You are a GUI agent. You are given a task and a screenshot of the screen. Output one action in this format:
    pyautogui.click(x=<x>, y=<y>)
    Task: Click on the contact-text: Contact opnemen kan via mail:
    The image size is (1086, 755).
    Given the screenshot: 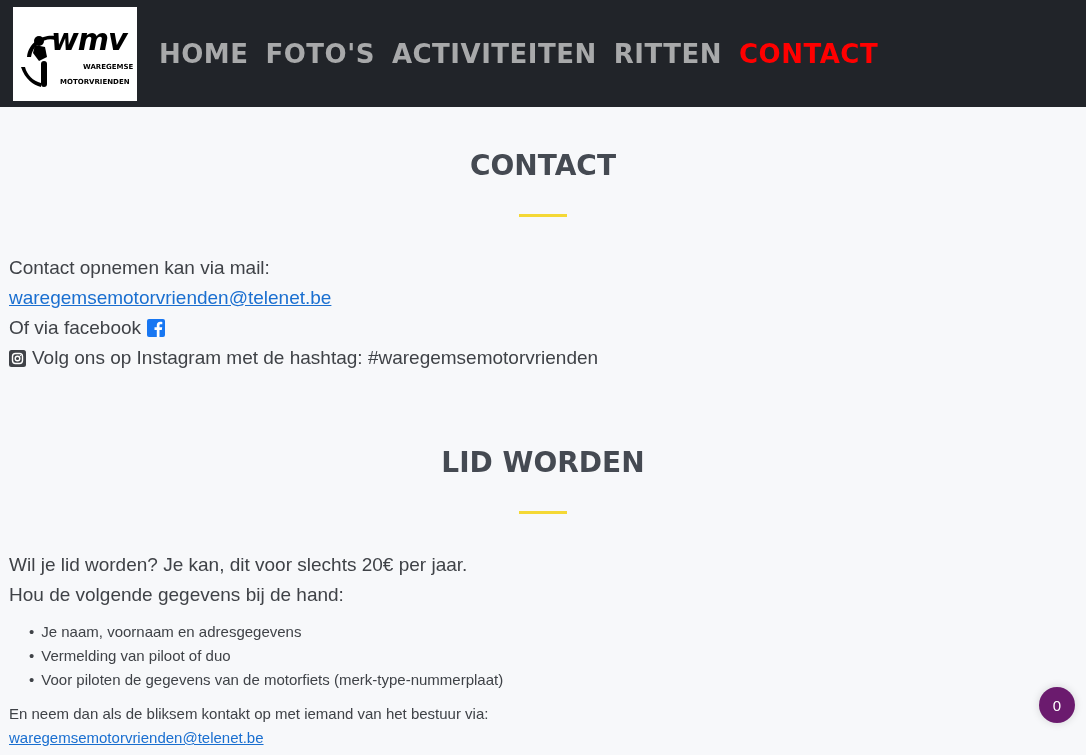 What is the action you would take?
    pyautogui.click(x=139, y=268)
    